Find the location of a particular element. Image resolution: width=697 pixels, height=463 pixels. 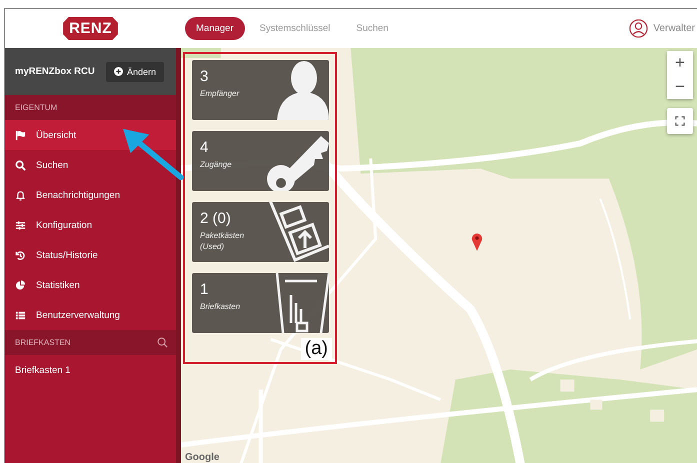

zoom-in-button: + is located at coordinates (680, 63).